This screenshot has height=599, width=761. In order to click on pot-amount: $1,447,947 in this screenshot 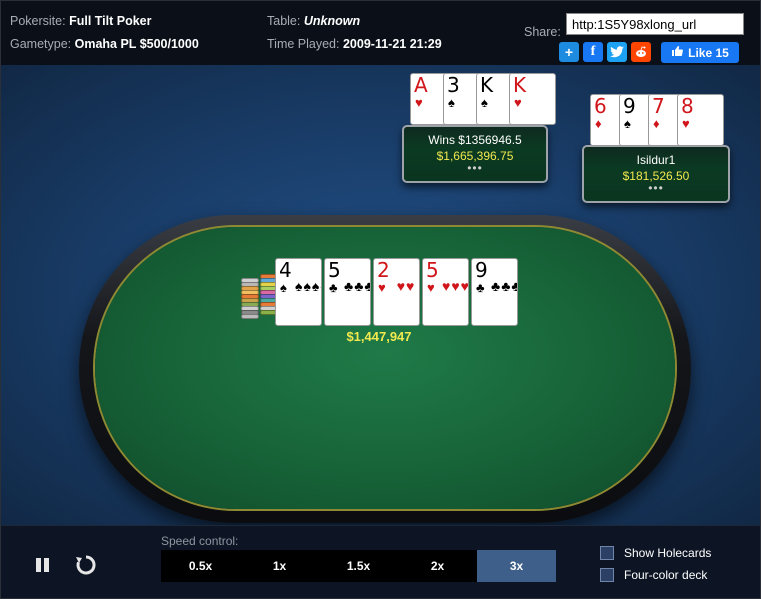, I will do `click(379, 336)`.